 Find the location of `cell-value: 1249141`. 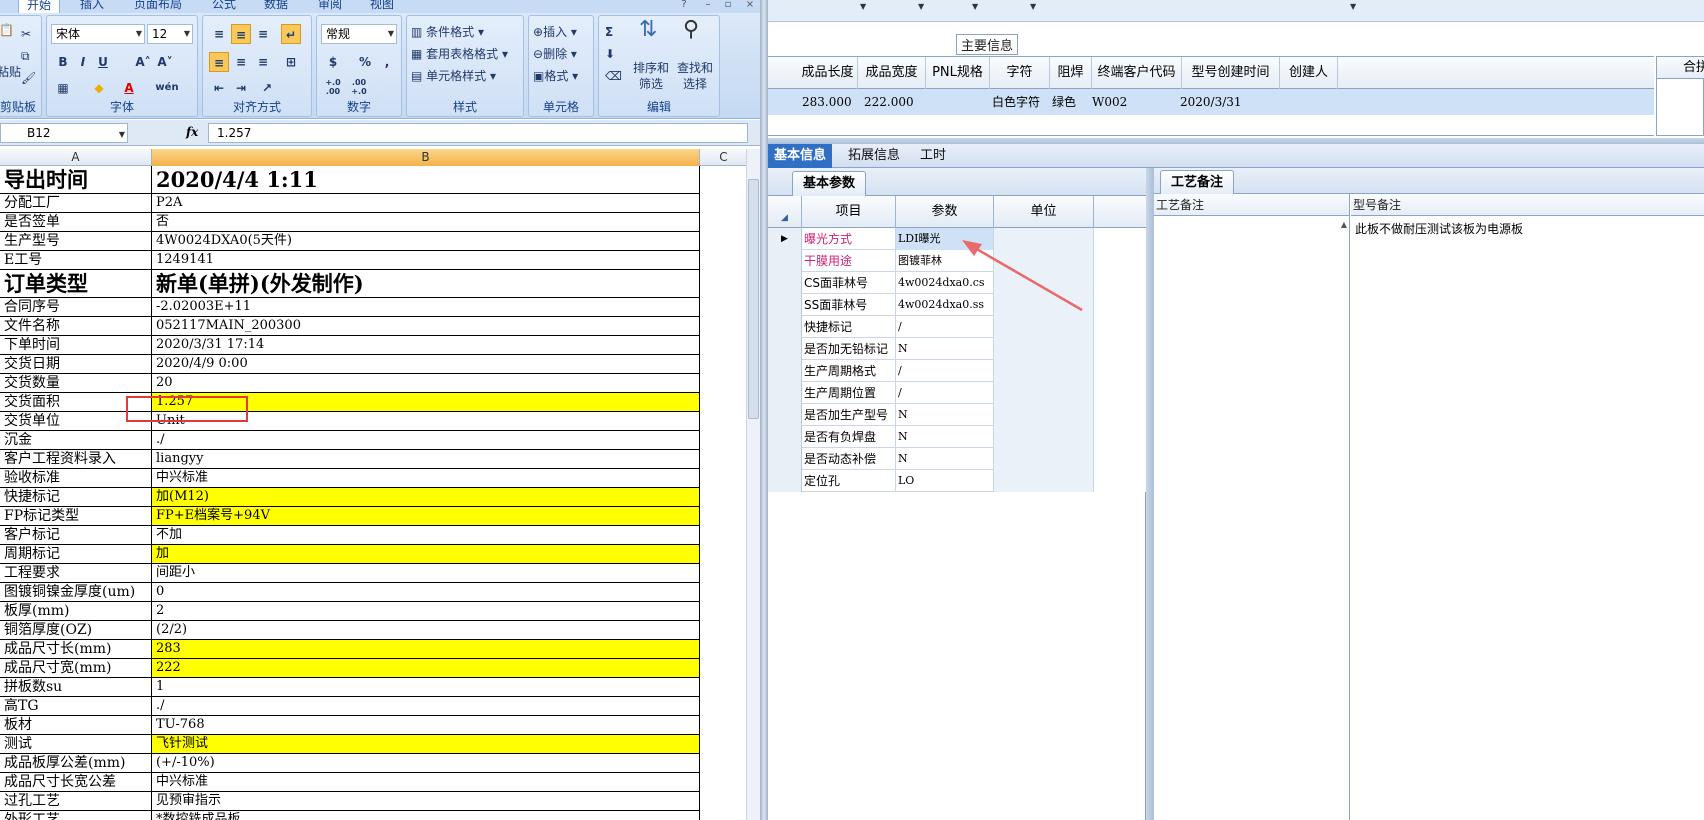

cell-value: 1249141 is located at coordinates (426, 260).